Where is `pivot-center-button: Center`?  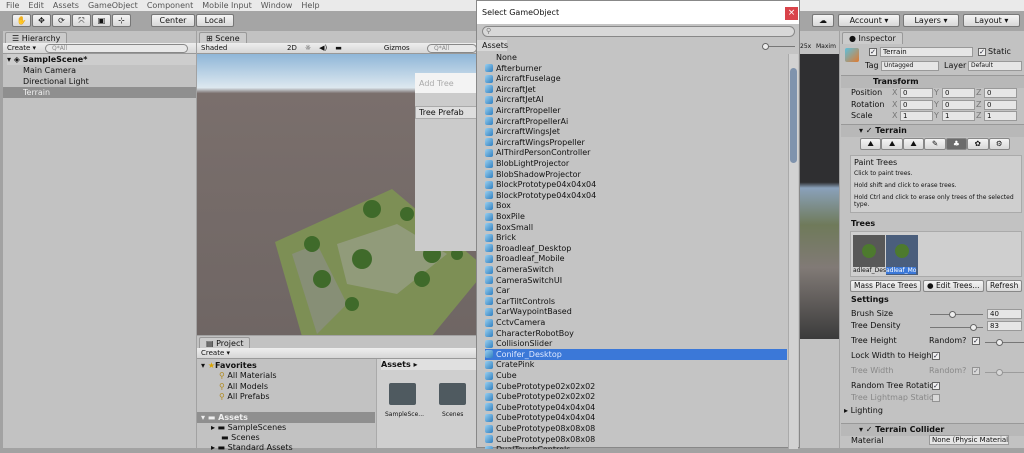 pivot-center-button: Center is located at coordinates (173, 20).